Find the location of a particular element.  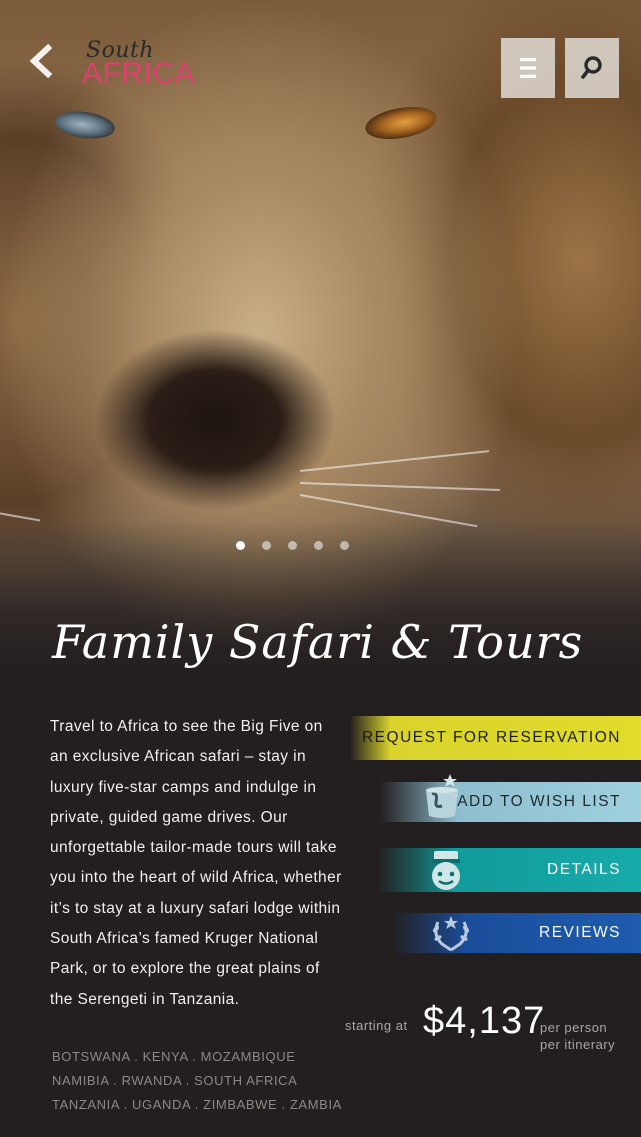

bucket-star-icon is located at coordinates (442, 796).